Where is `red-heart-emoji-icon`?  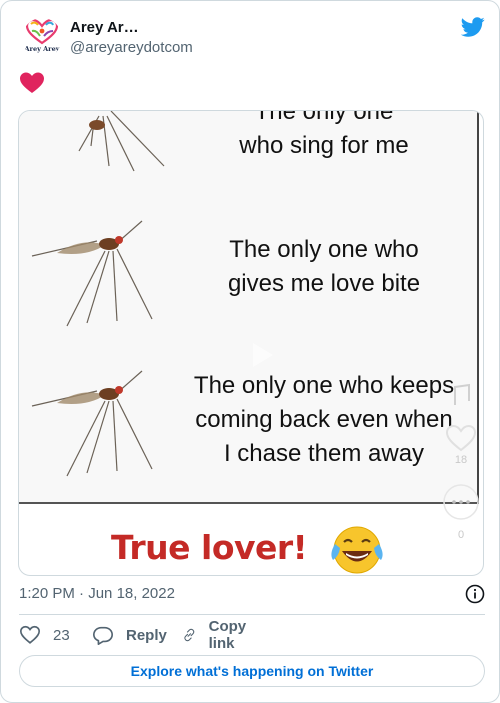
red-heart-emoji-icon is located at coordinates (32, 82).